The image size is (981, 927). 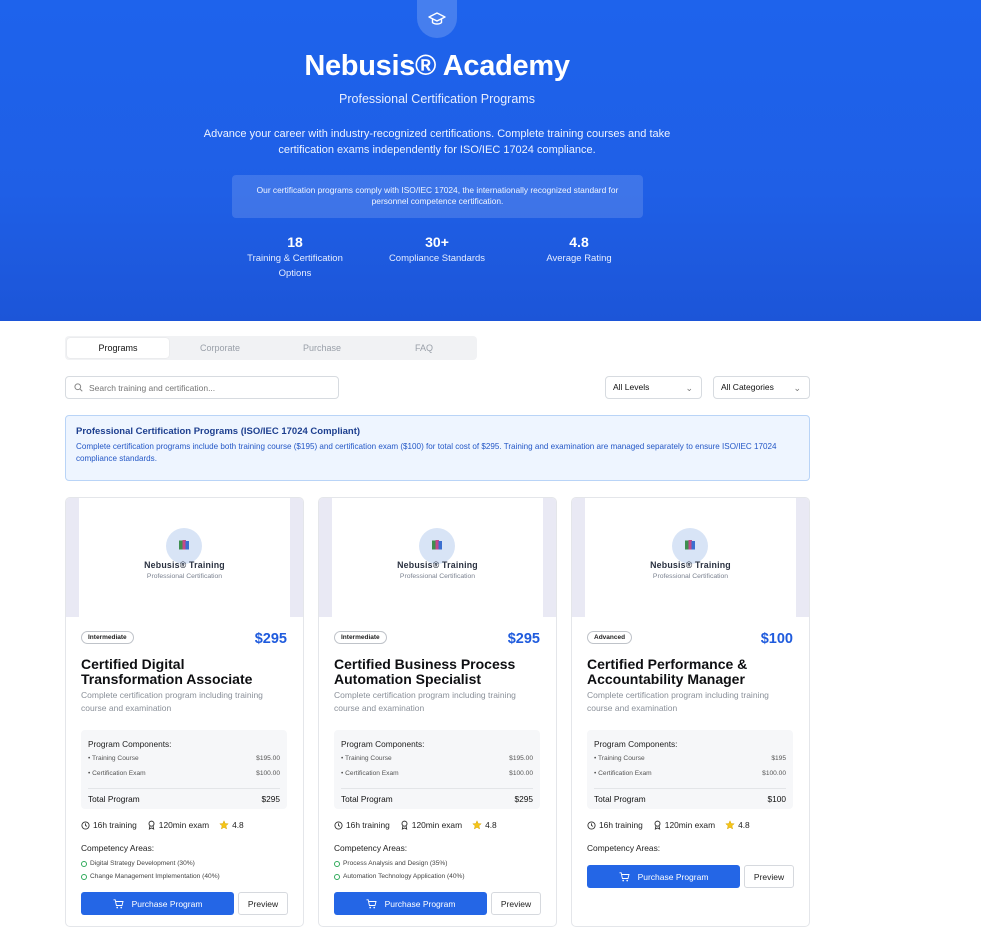 I want to click on component-row: • Training Course $195, so click(x=690, y=759).